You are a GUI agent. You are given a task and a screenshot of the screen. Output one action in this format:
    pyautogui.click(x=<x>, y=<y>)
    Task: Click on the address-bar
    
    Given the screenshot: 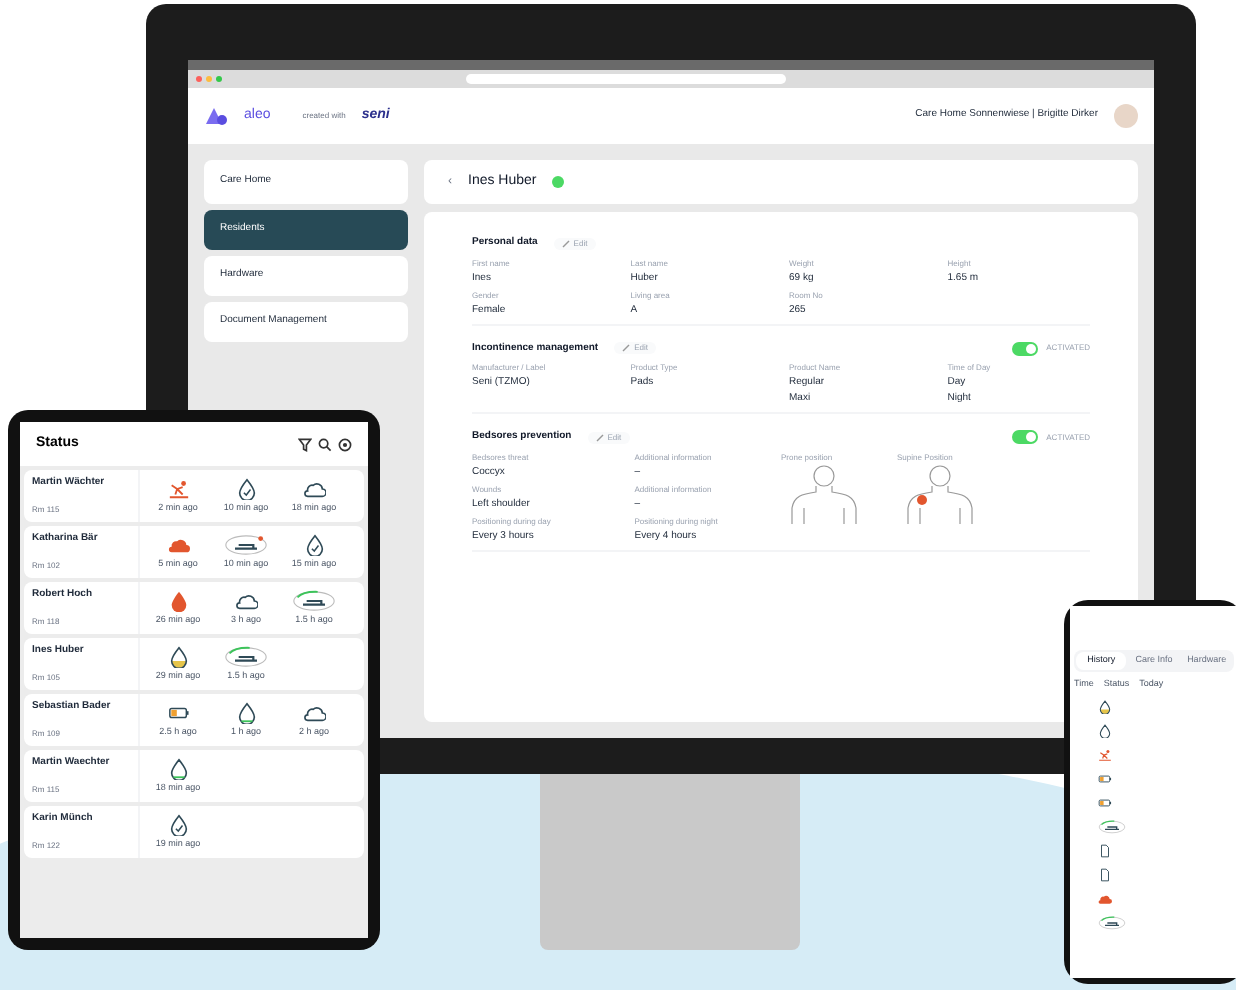 What is the action you would take?
    pyautogui.click(x=626, y=79)
    